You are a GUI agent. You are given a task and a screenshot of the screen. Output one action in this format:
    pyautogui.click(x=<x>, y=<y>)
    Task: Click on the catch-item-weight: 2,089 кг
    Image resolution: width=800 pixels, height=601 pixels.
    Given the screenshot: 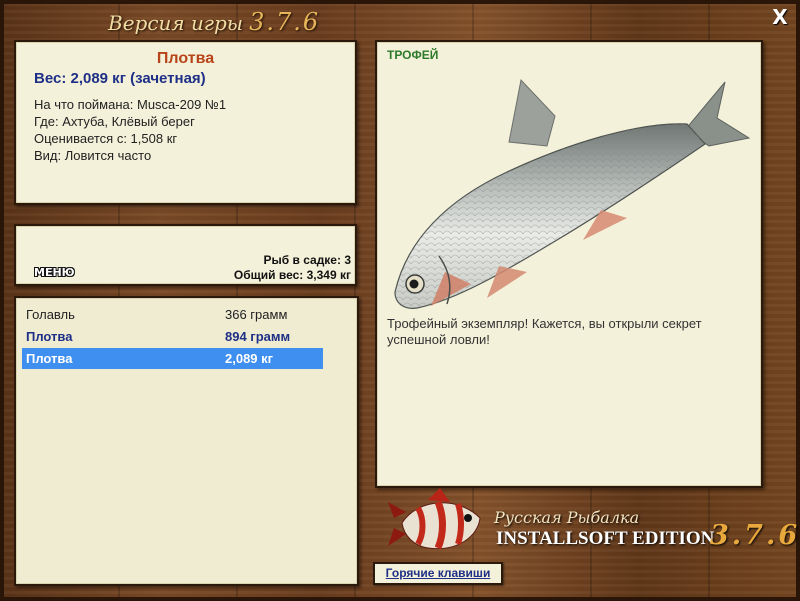 What is the action you would take?
    pyautogui.click(x=249, y=358)
    